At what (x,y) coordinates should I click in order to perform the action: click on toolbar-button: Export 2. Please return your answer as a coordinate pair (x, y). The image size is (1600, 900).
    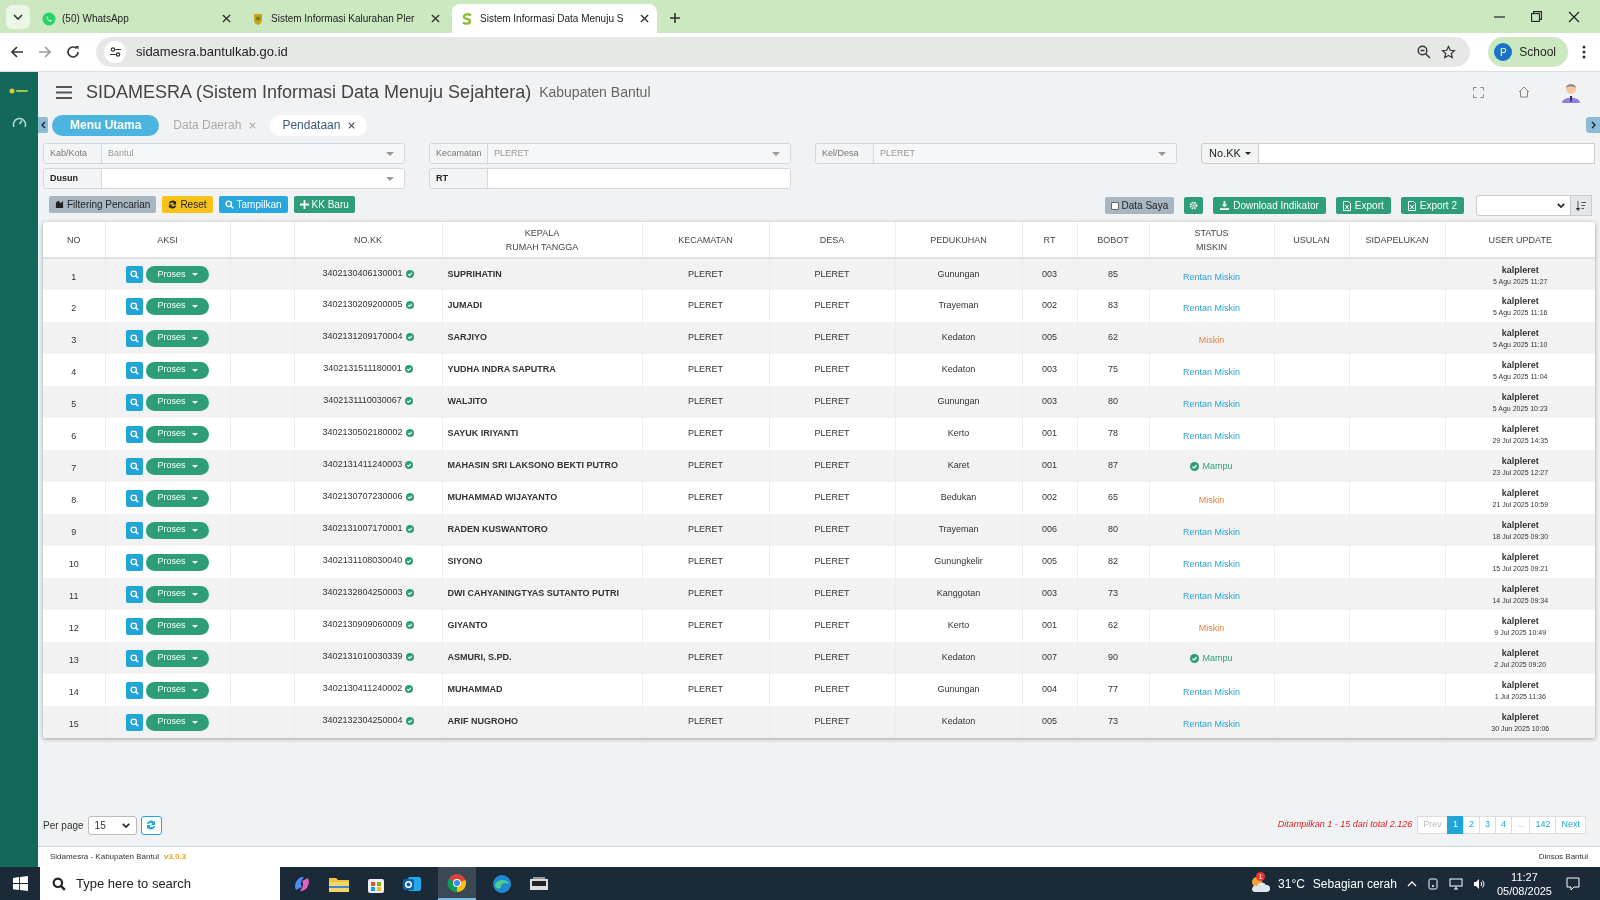
    Looking at the image, I should click on (1432, 205).